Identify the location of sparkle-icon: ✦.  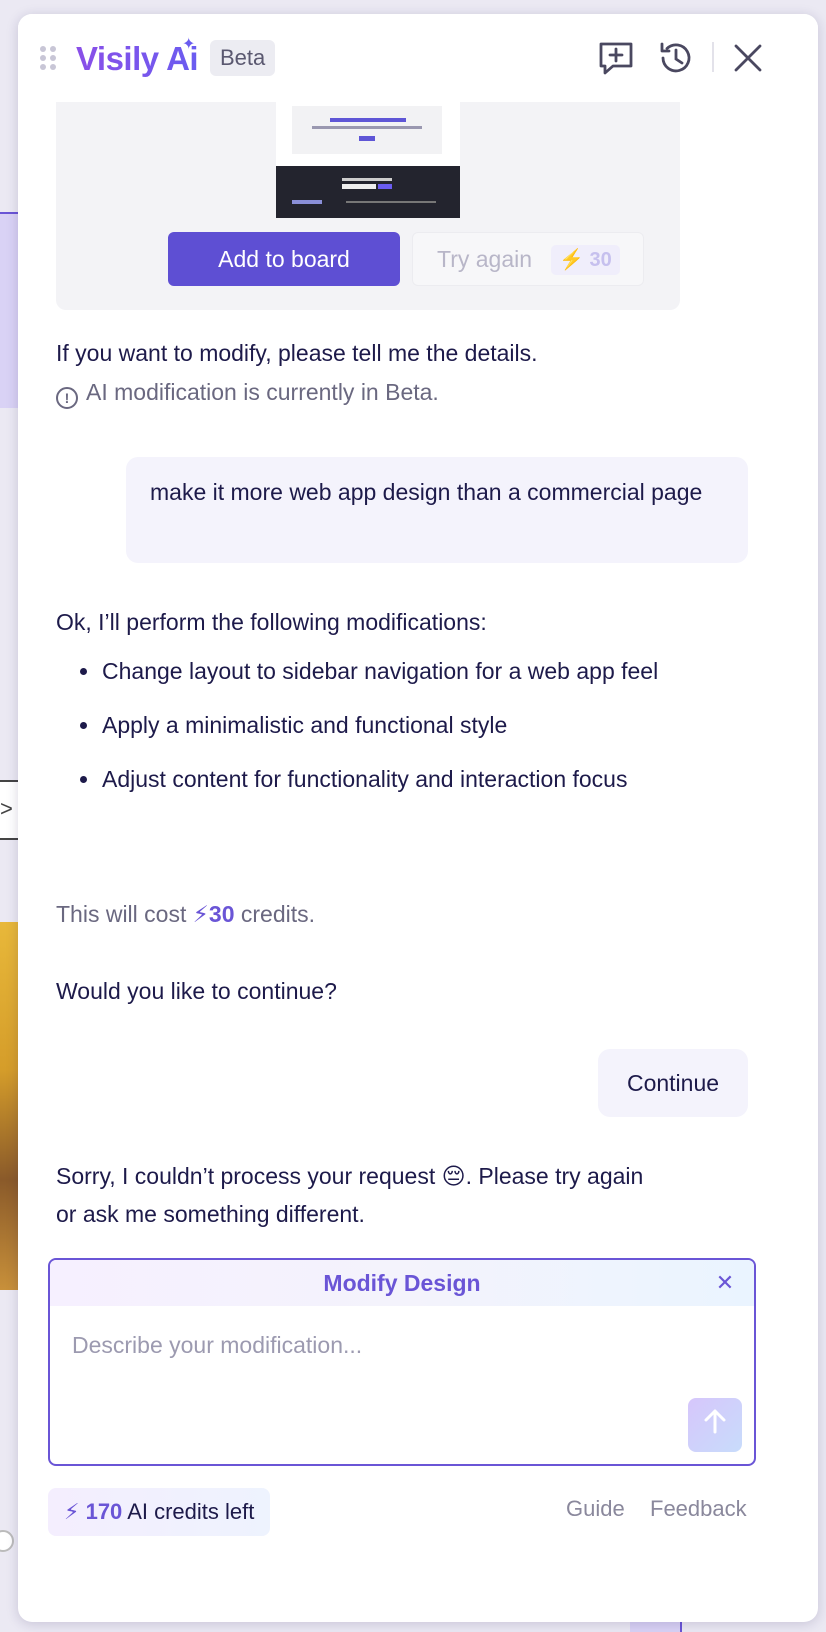
(189, 44).